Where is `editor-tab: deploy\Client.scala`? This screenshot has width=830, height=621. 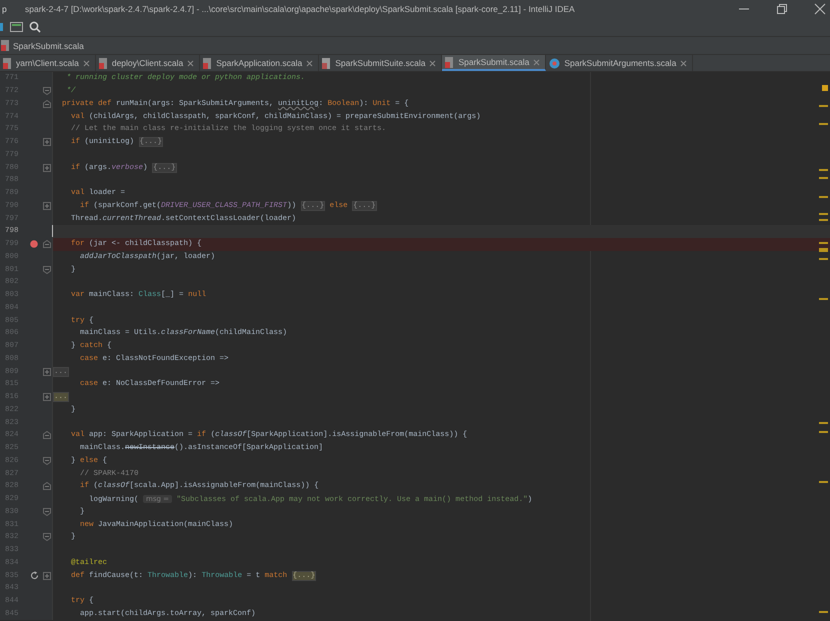 editor-tab: deploy\Client.scala is located at coordinates (148, 63).